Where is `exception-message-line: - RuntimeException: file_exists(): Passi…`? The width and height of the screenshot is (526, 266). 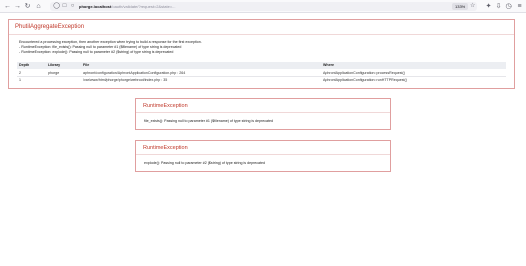 exception-message-line: - RuntimeException: file_exists(): Passi… is located at coordinates (100, 47).